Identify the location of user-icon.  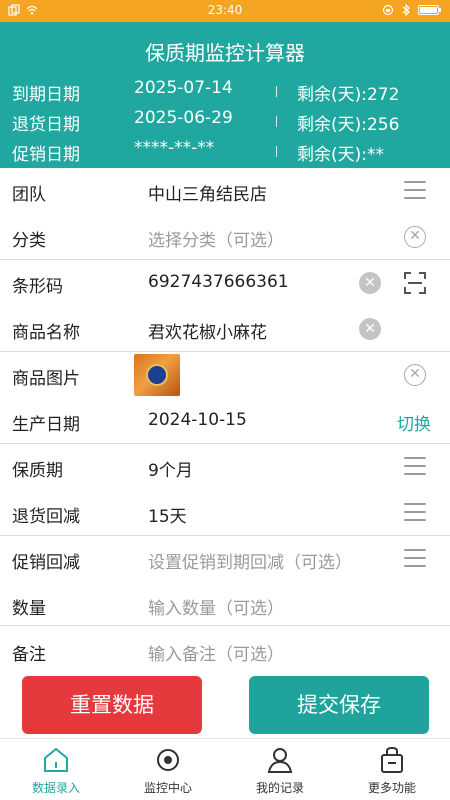
(280, 760).